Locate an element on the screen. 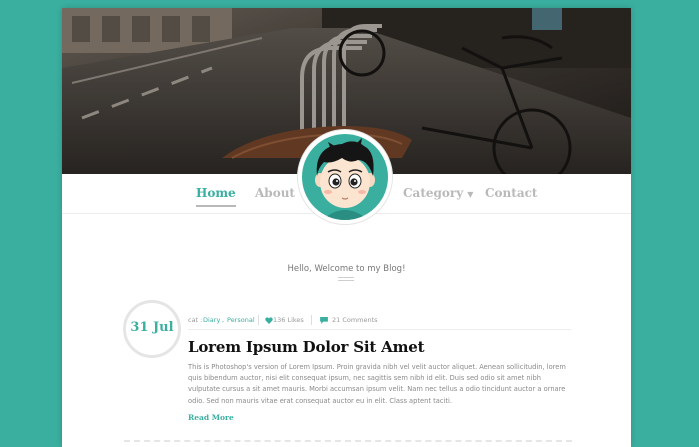  nav-contact-label: Contact is located at coordinates (511, 193).